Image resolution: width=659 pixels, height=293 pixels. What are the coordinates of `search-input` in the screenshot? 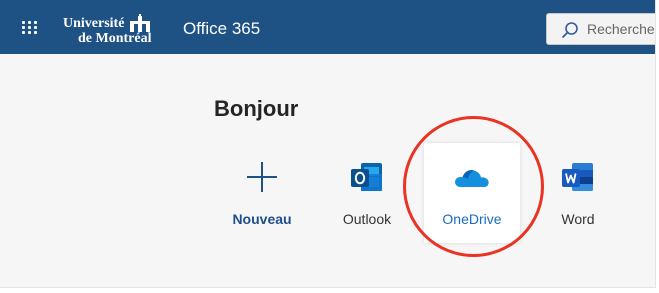 It's located at (621, 29).